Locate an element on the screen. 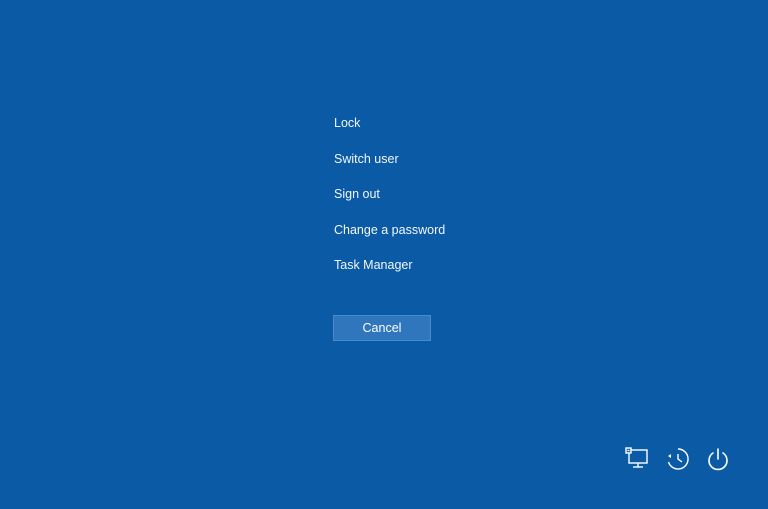 The height and width of the screenshot is (509, 768). network-icon is located at coordinates (636, 457).